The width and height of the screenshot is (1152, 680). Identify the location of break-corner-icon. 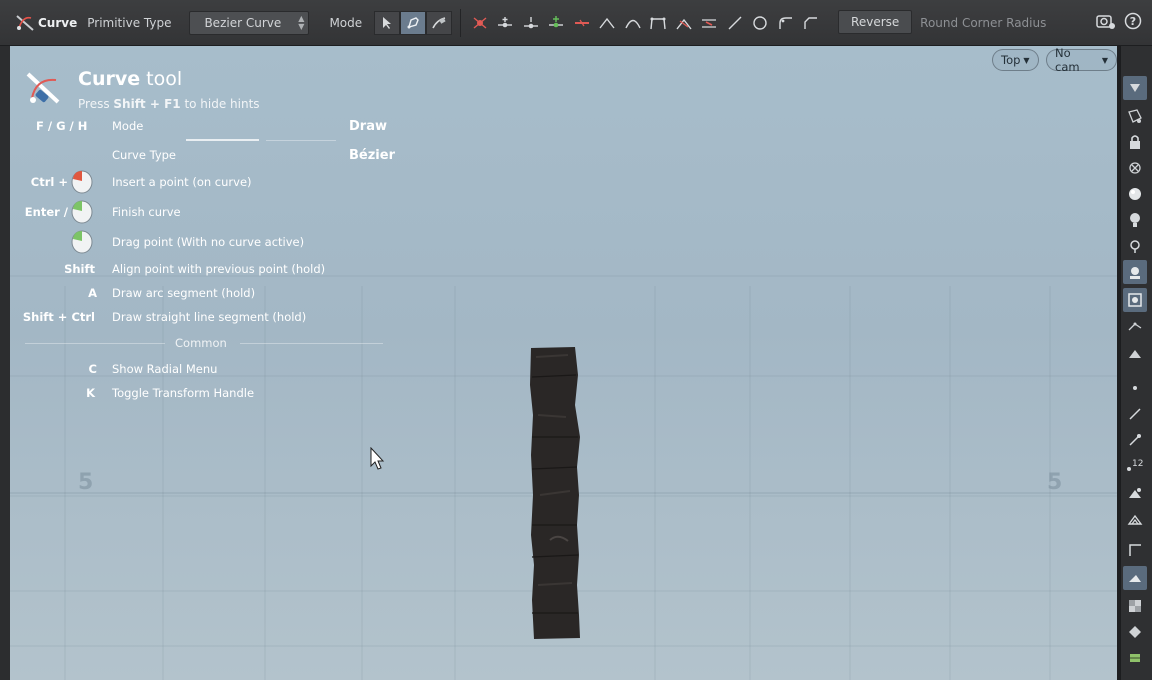
(684, 23).